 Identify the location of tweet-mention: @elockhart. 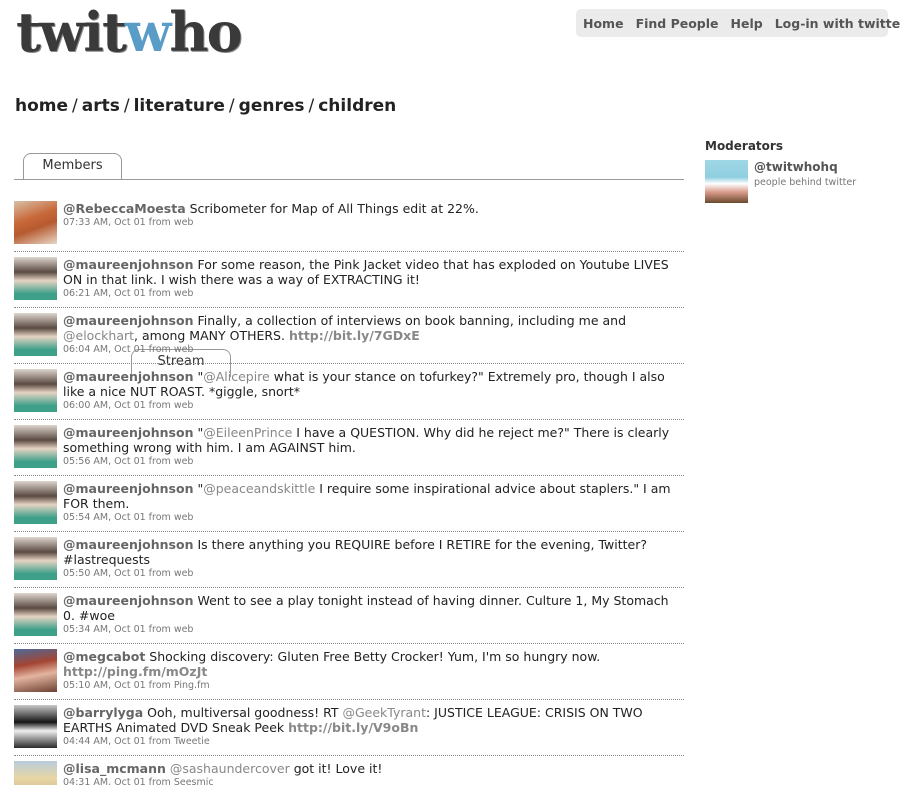
(98, 335).